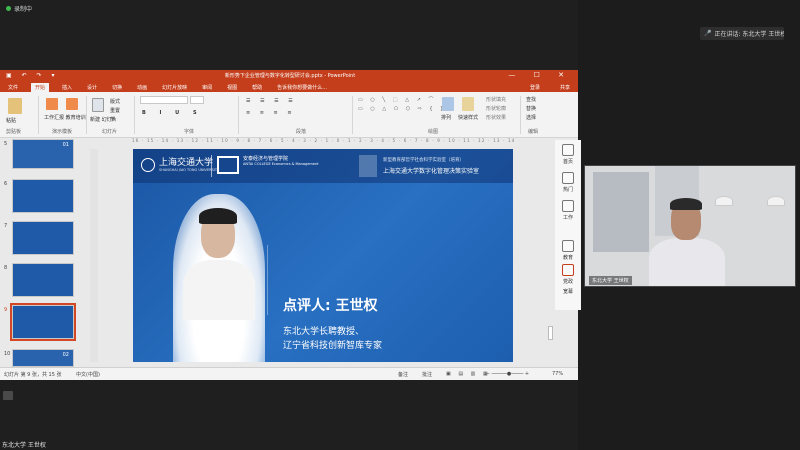  Describe the element at coordinates (92, 87) in the screenshot. I see `tab-design: 设计` at that location.